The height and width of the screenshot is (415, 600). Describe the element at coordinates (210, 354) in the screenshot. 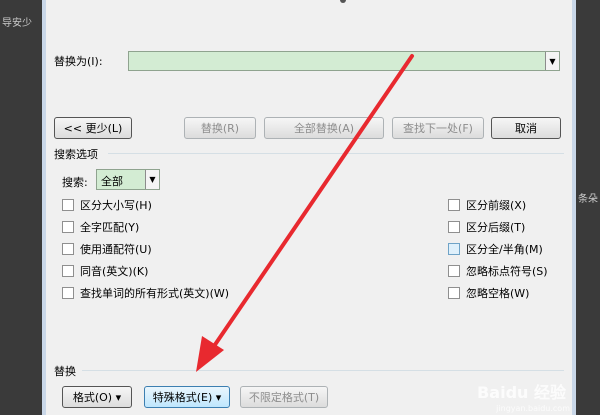

I see `arrow-head` at that location.